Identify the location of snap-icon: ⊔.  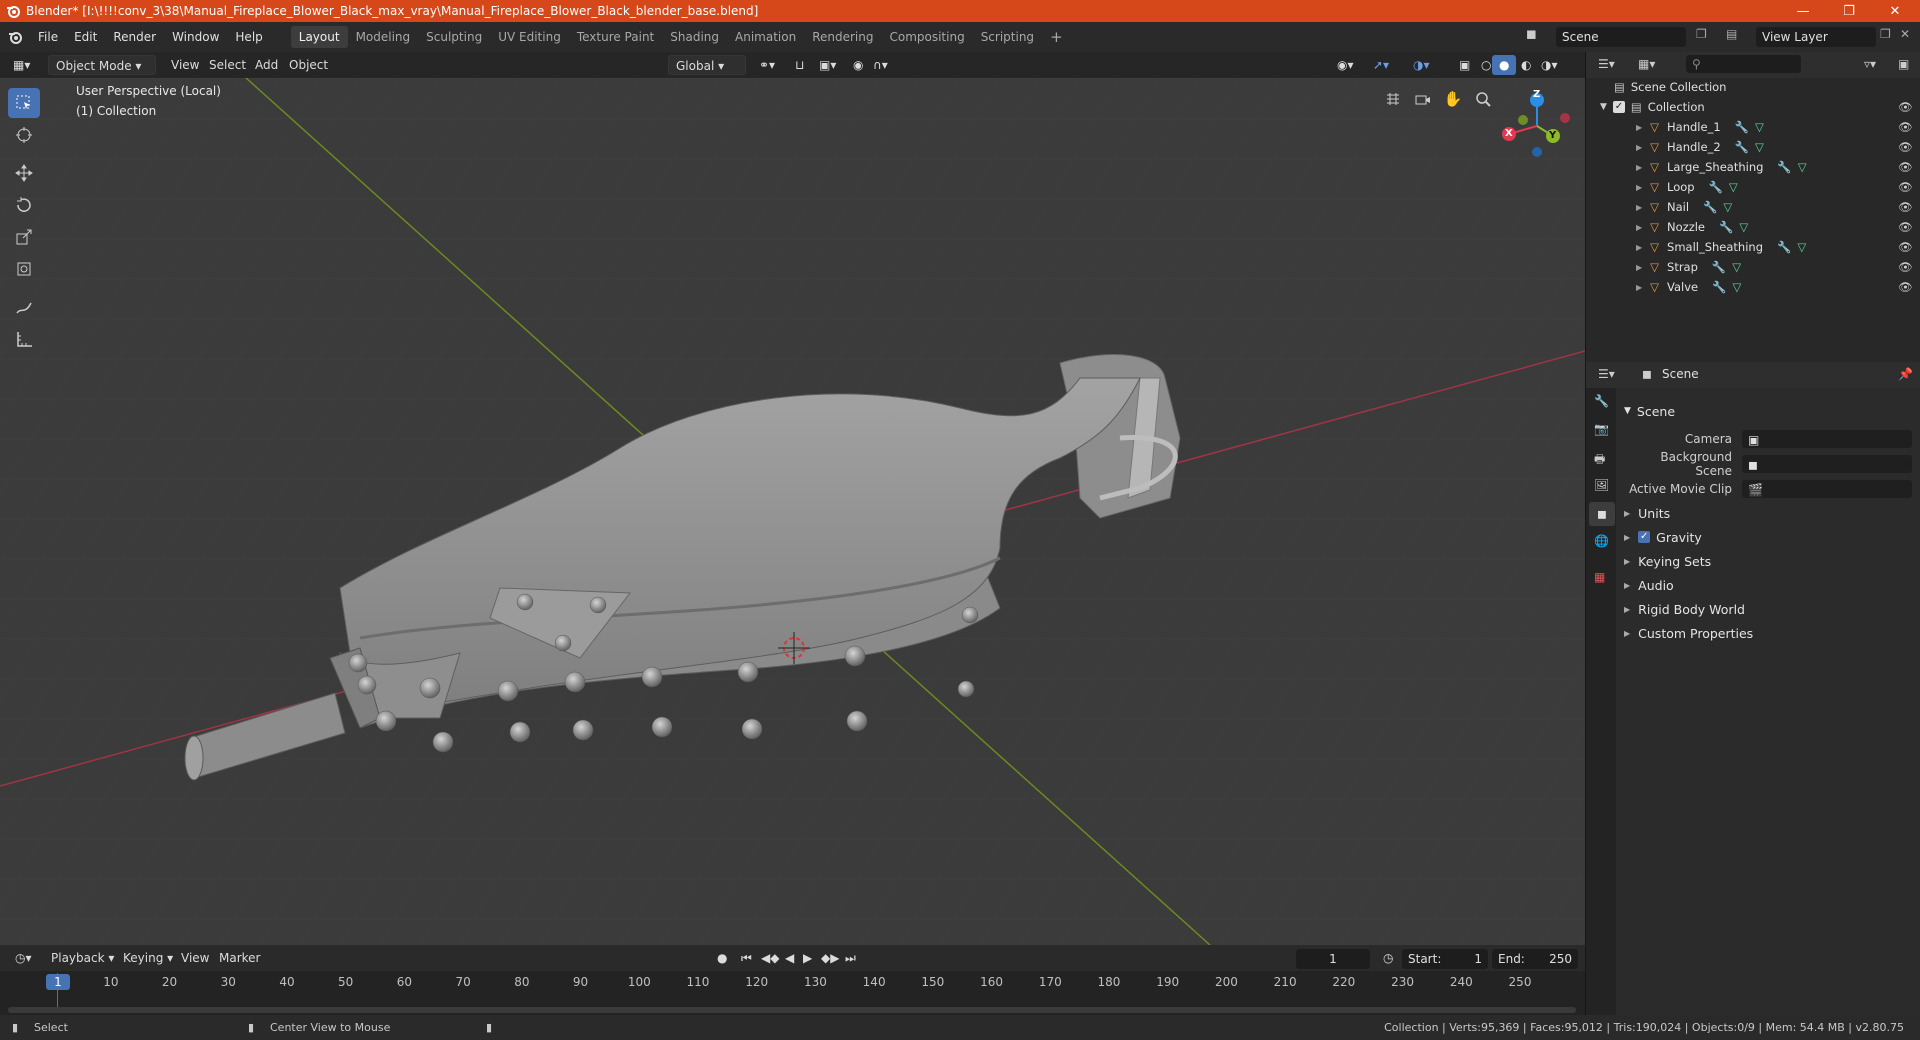
(799, 65).